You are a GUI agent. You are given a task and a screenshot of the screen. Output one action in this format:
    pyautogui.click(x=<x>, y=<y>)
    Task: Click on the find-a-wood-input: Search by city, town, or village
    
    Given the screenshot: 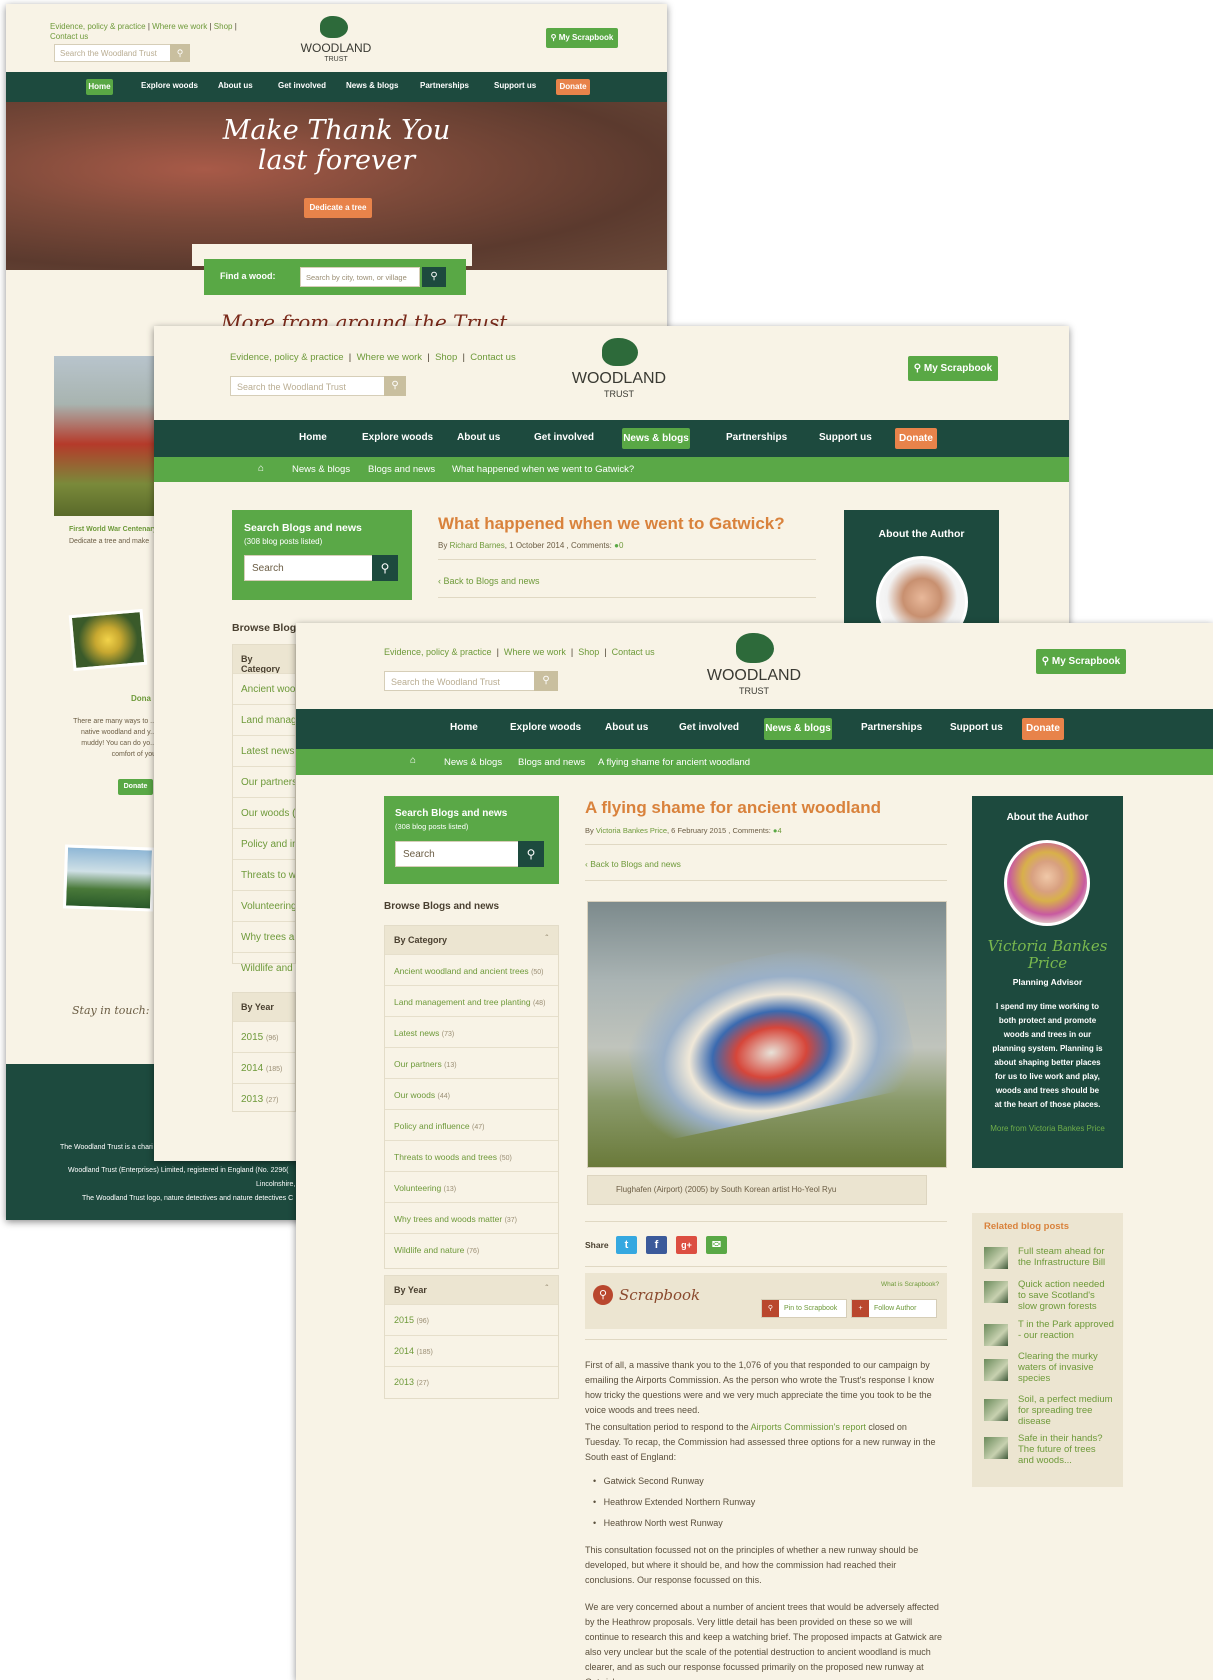 What is the action you would take?
    pyautogui.click(x=360, y=277)
    